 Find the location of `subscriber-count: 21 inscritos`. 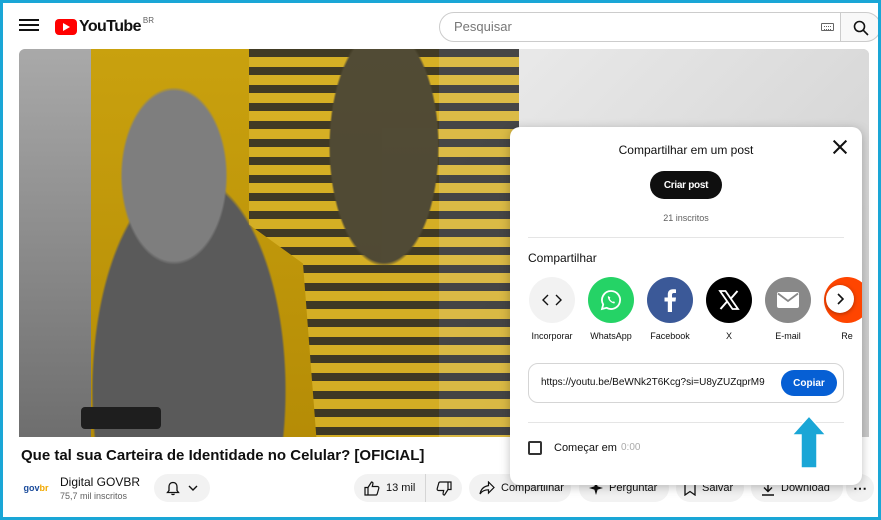

subscriber-count: 21 inscritos is located at coordinates (686, 218).